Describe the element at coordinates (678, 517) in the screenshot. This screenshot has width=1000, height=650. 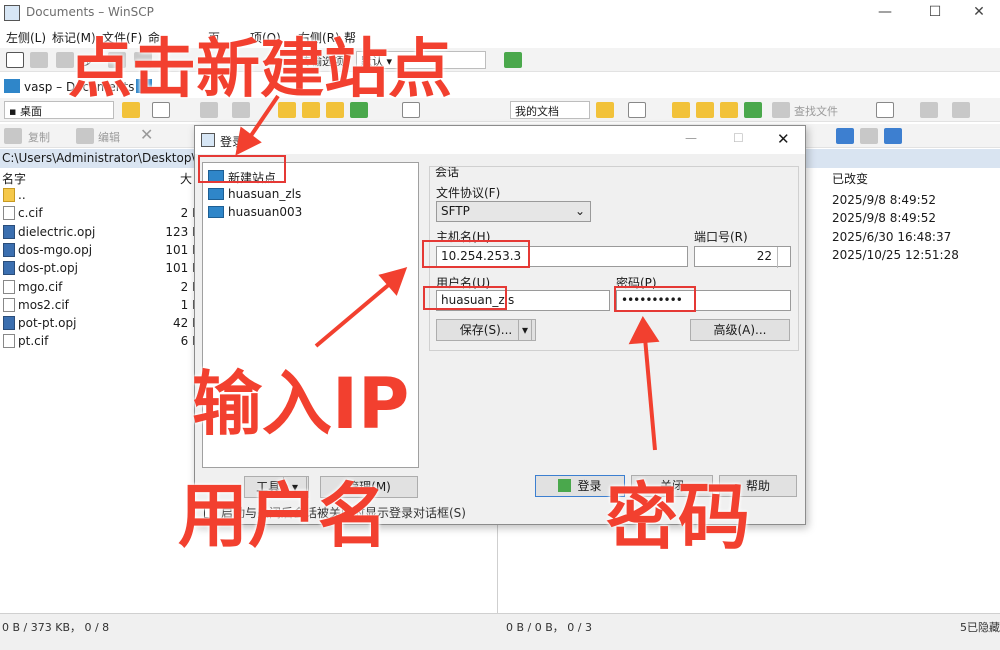
I see `annotation-password: 密码` at that location.